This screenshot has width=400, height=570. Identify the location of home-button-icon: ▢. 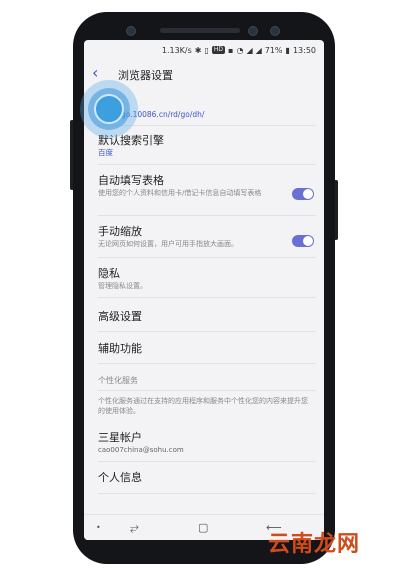
(203, 528).